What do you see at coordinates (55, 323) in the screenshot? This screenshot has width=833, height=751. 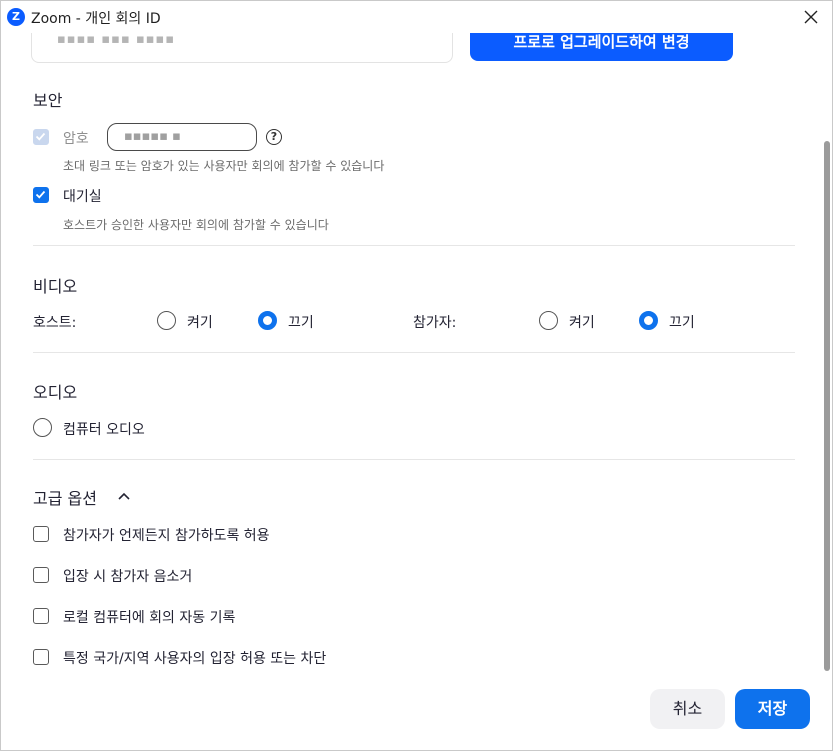 I see `host-video-label: 호스트:` at bounding box center [55, 323].